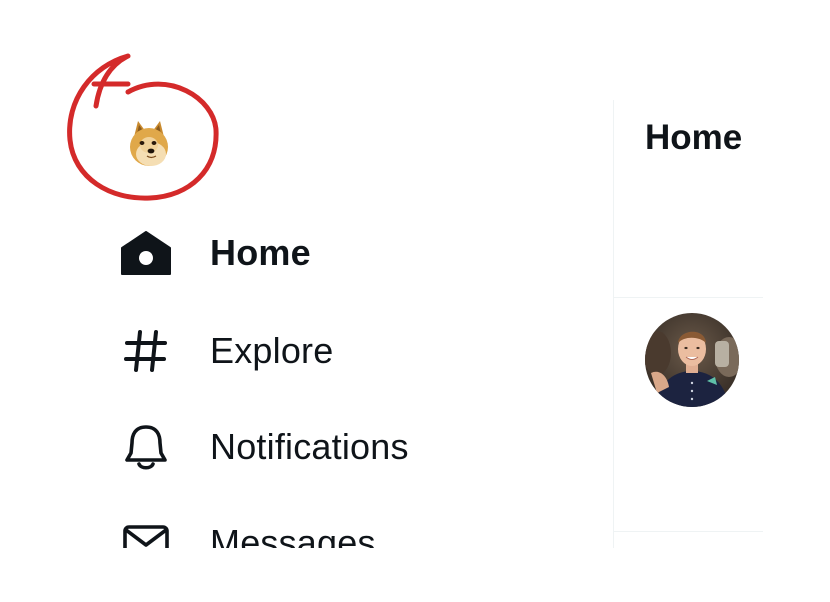 This screenshot has width=830, height=602. Describe the element at coordinates (309, 446) in the screenshot. I see `sidebar-item-label: Notifications` at that location.